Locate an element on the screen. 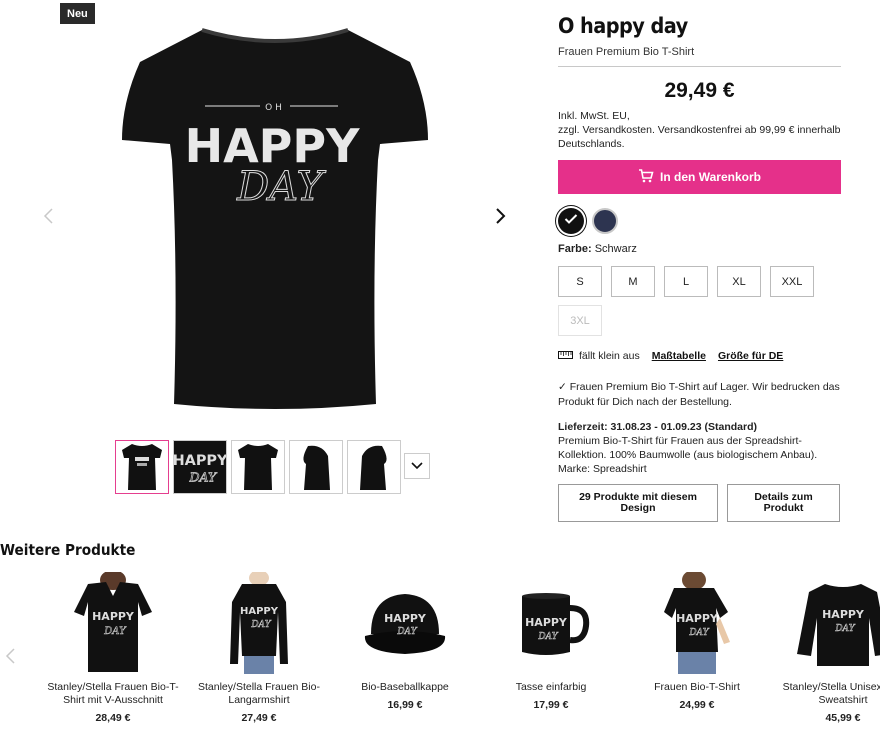 The image size is (880, 741). more-thumbnails-chevron-down-icon is located at coordinates (417, 466).